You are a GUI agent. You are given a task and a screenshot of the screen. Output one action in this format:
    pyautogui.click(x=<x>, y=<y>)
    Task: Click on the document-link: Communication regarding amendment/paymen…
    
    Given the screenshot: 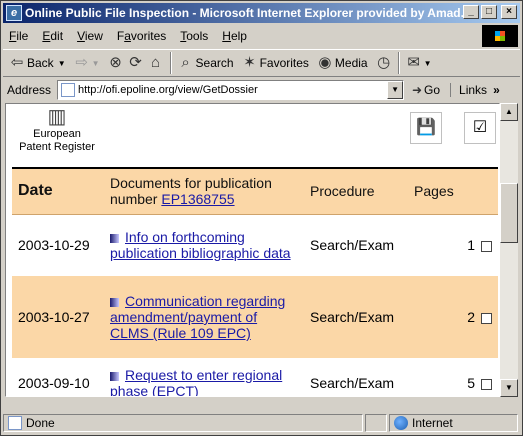 What is the action you would take?
    pyautogui.click(x=197, y=317)
    